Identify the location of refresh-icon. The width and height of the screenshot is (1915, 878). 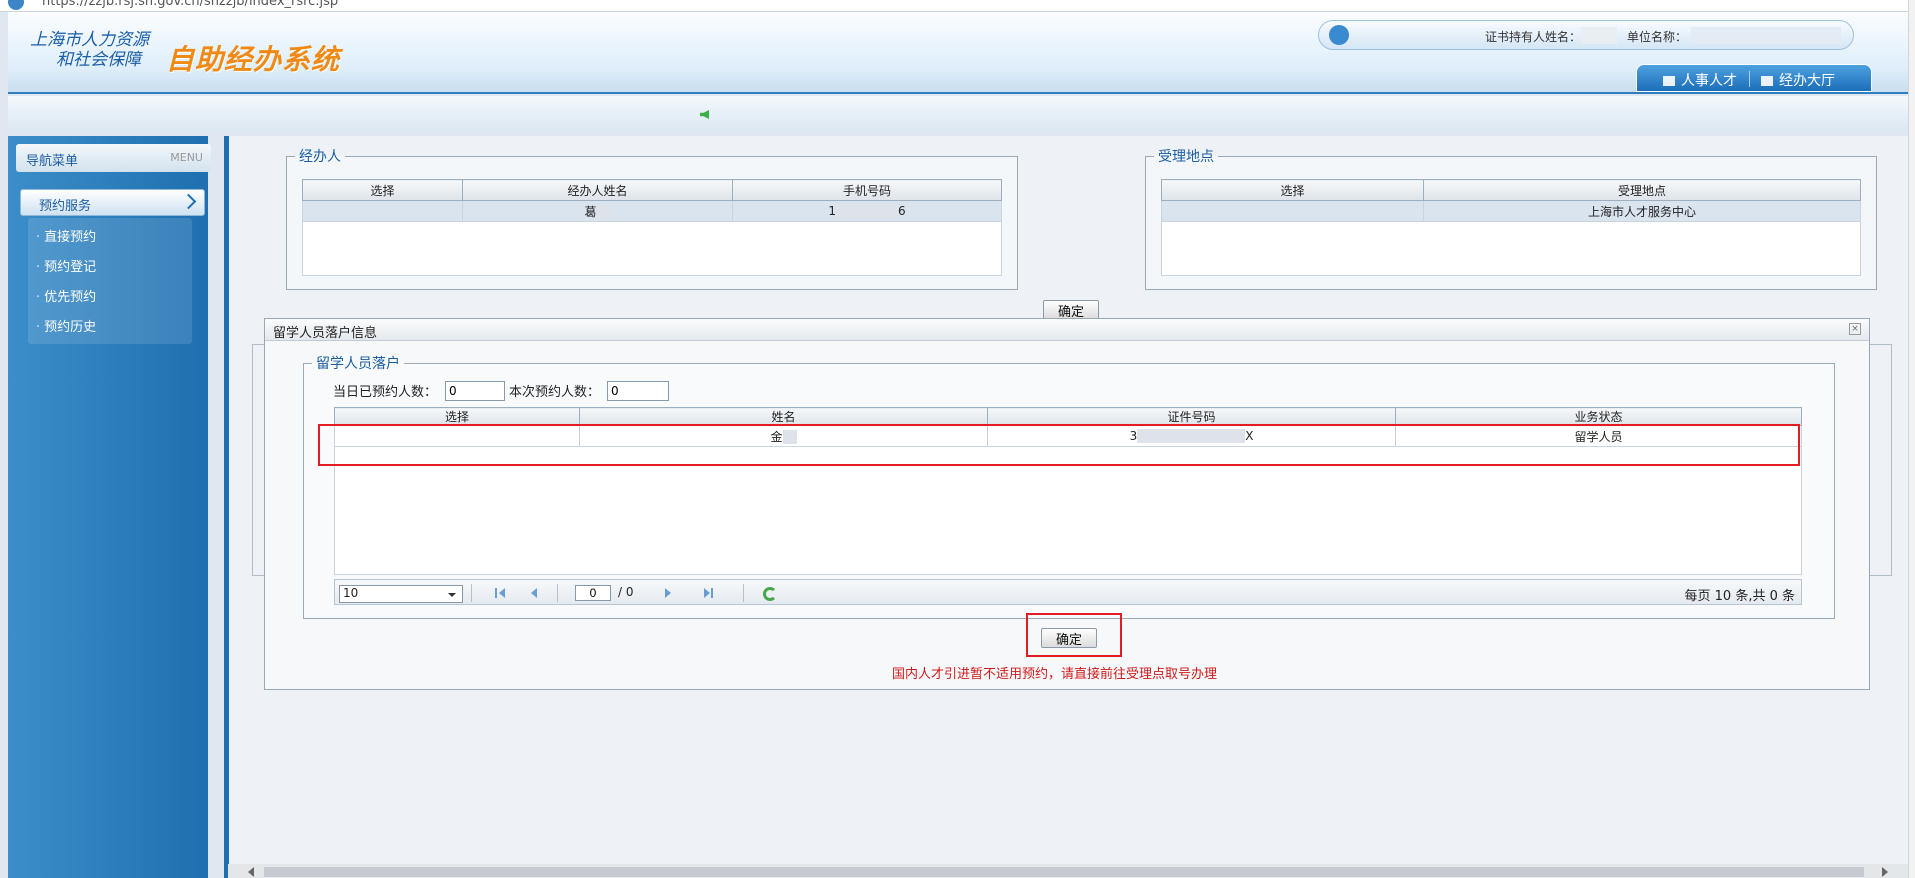
(770, 594).